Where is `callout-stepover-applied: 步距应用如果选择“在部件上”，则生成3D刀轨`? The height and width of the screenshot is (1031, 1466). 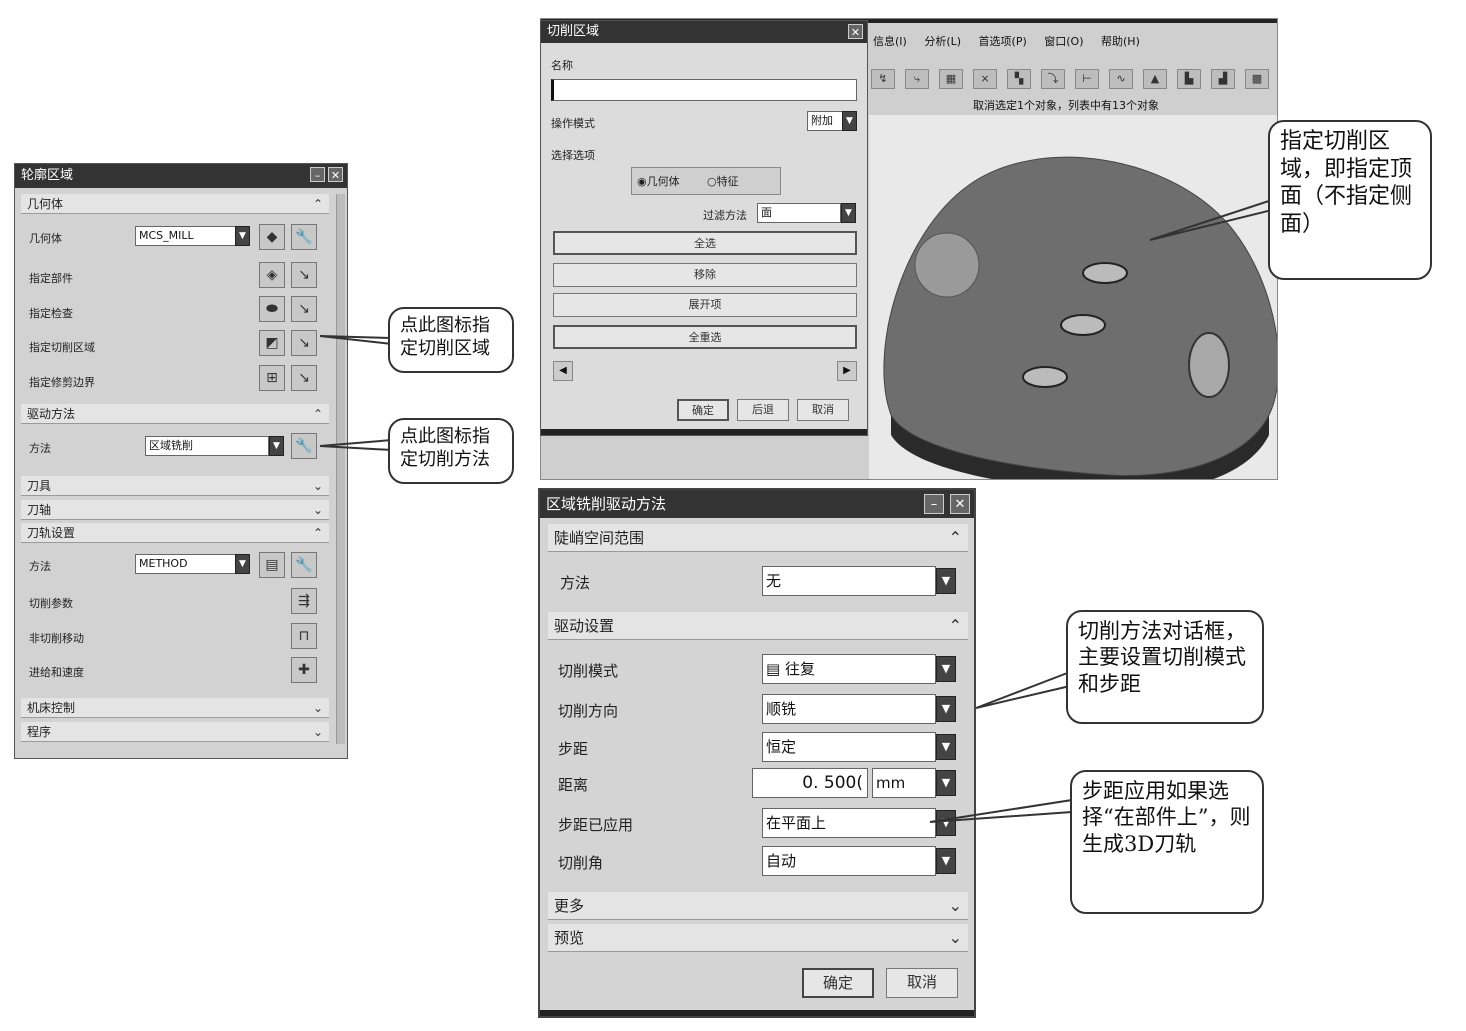
callout-stepover-applied: 步距应用如果选择“在部件上”，则生成3D刀轨 is located at coordinates (1167, 842).